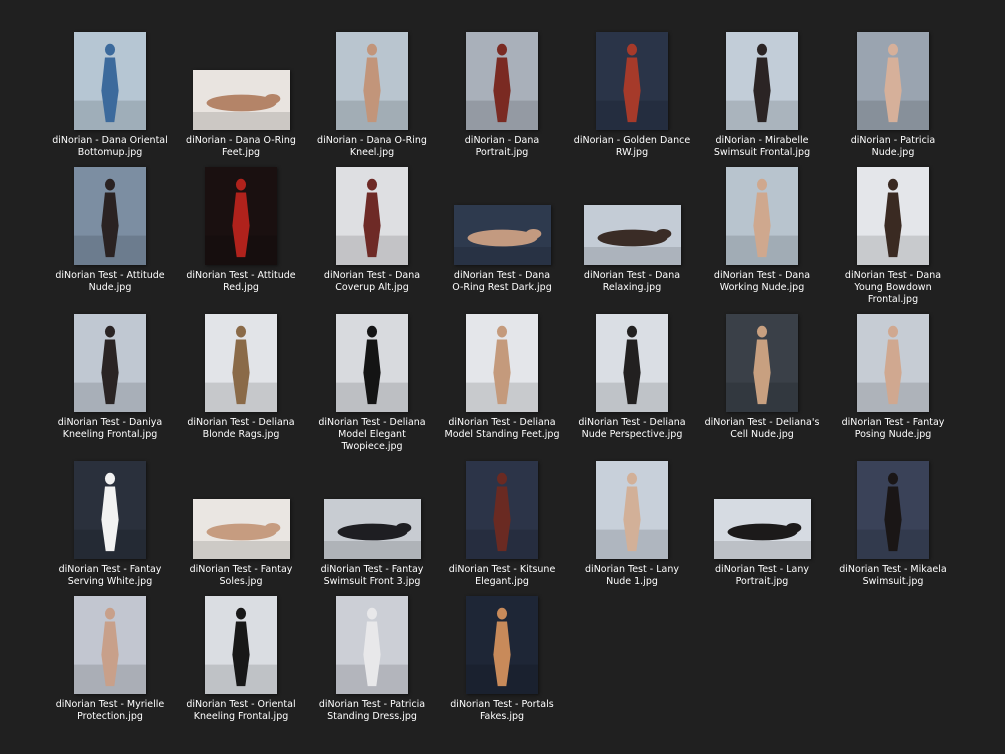 The height and width of the screenshot is (754, 1005). What do you see at coordinates (502, 575) in the screenshot?
I see `file-name-label: diNorian Test - Kitsune Elegant.jpg` at bounding box center [502, 575].